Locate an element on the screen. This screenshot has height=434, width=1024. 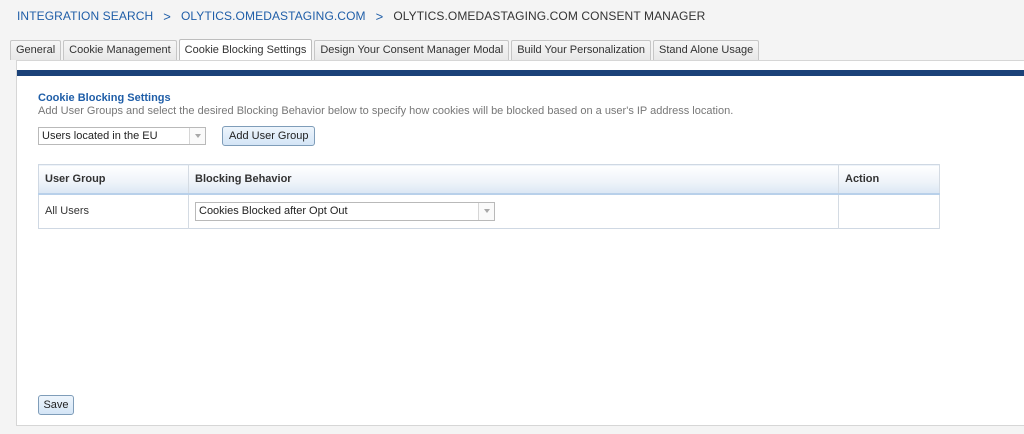
table-header-row: User Group Blocking Behavior Action is located at coordinates (489, 179).